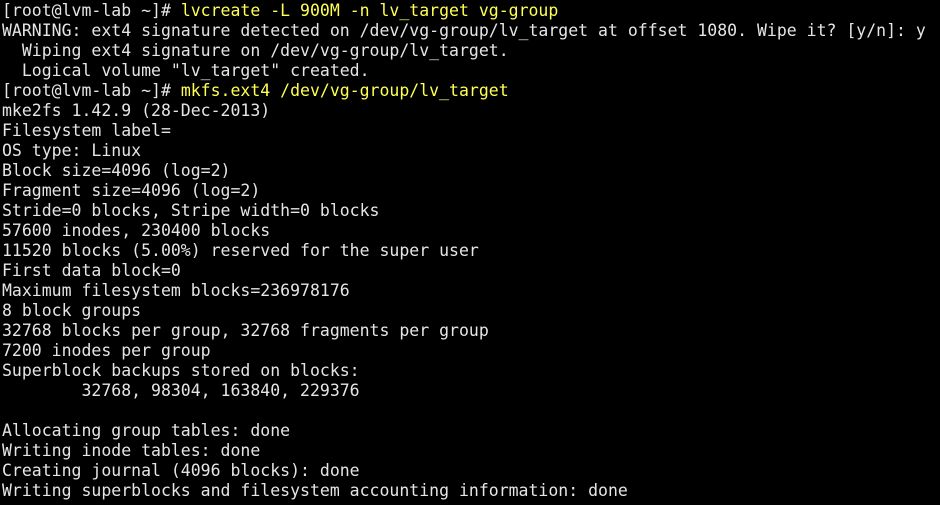 This screenshot has height=505, width=940. Describe the element at coordinates (131, 190) in the screenshot. I see `output-line: Fragment size=4096 (log=2)` at that location.